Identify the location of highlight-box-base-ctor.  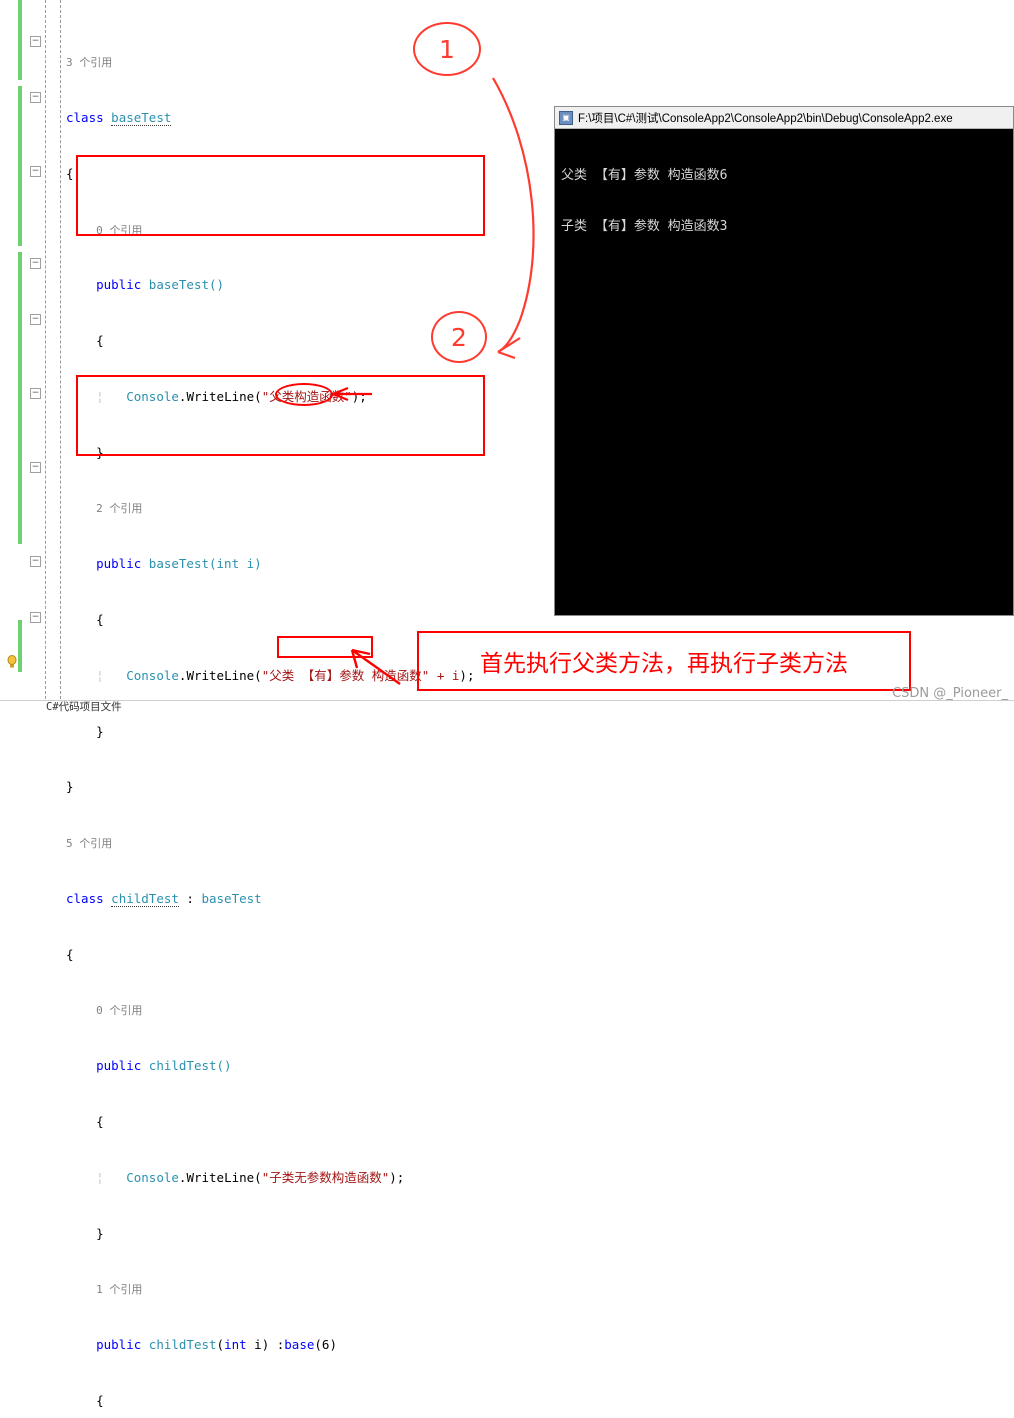
(280, 195).